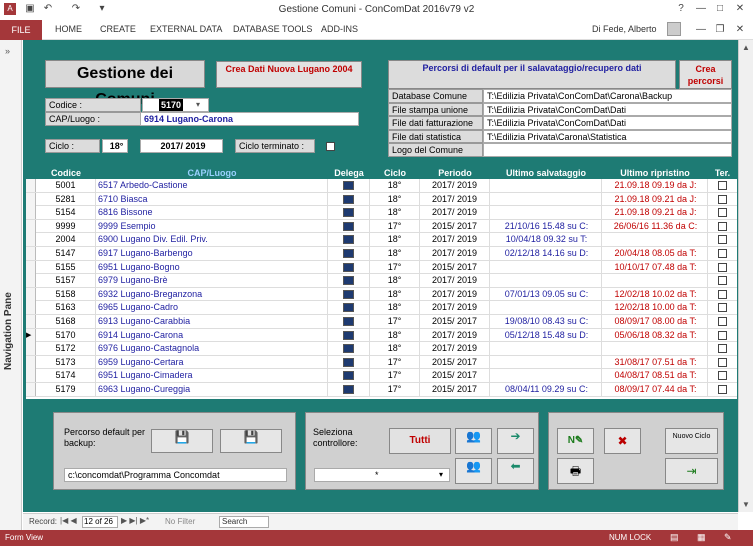 This screenshot has width=753, height=546. What do you see at coordinates (656, 226) in the screenshot?
I see `cell-ripristino: 26/06/16 11.36 da C:` at bounding box center [656, 226].